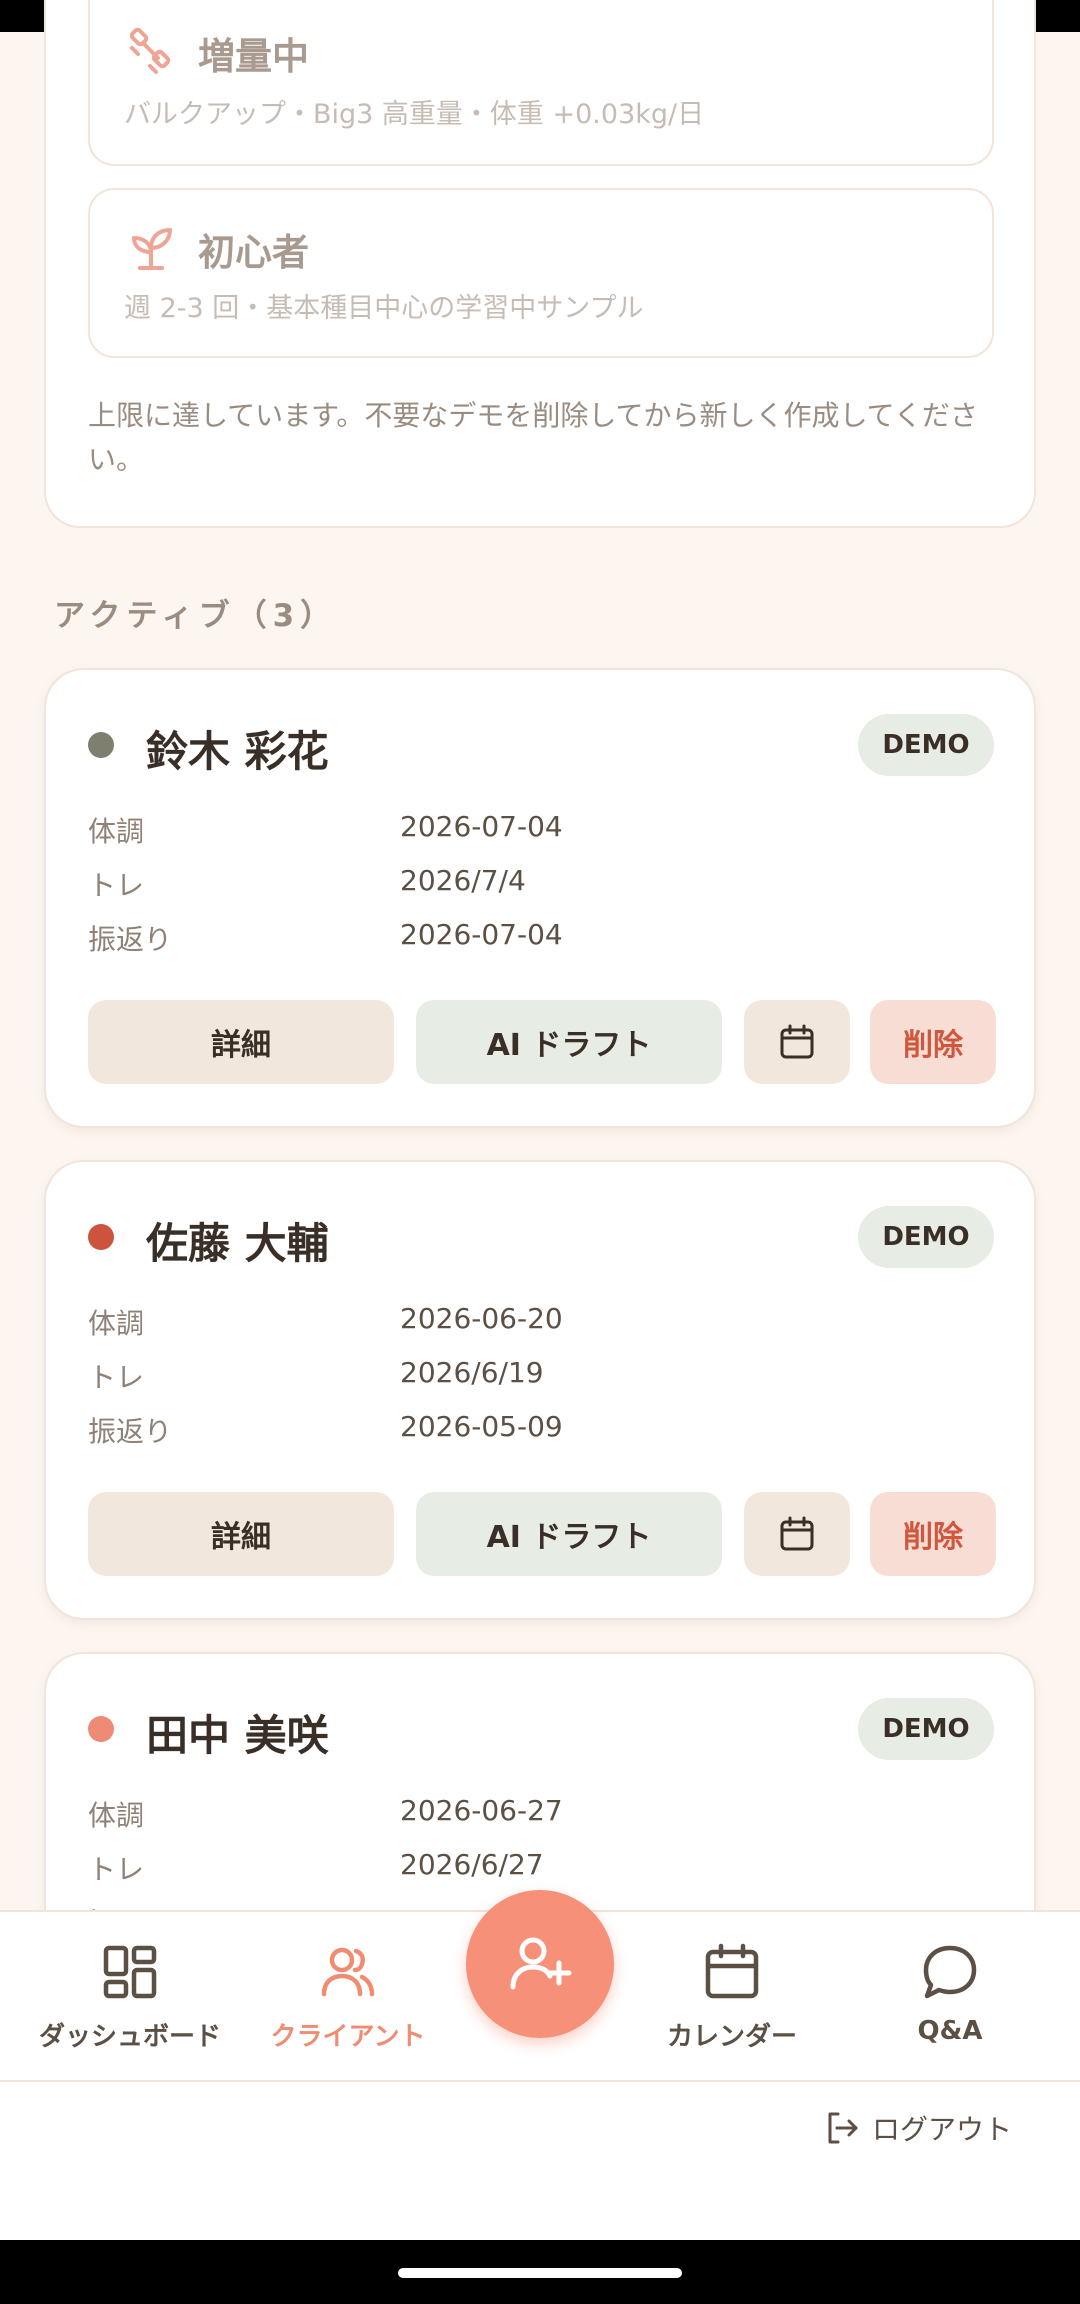 The height and width of the screenshot is (2304, 1080). What do you see at coordinates (152, 249) in the screenshot?
I see `sprout-icon` at bounding box center [152, 249].